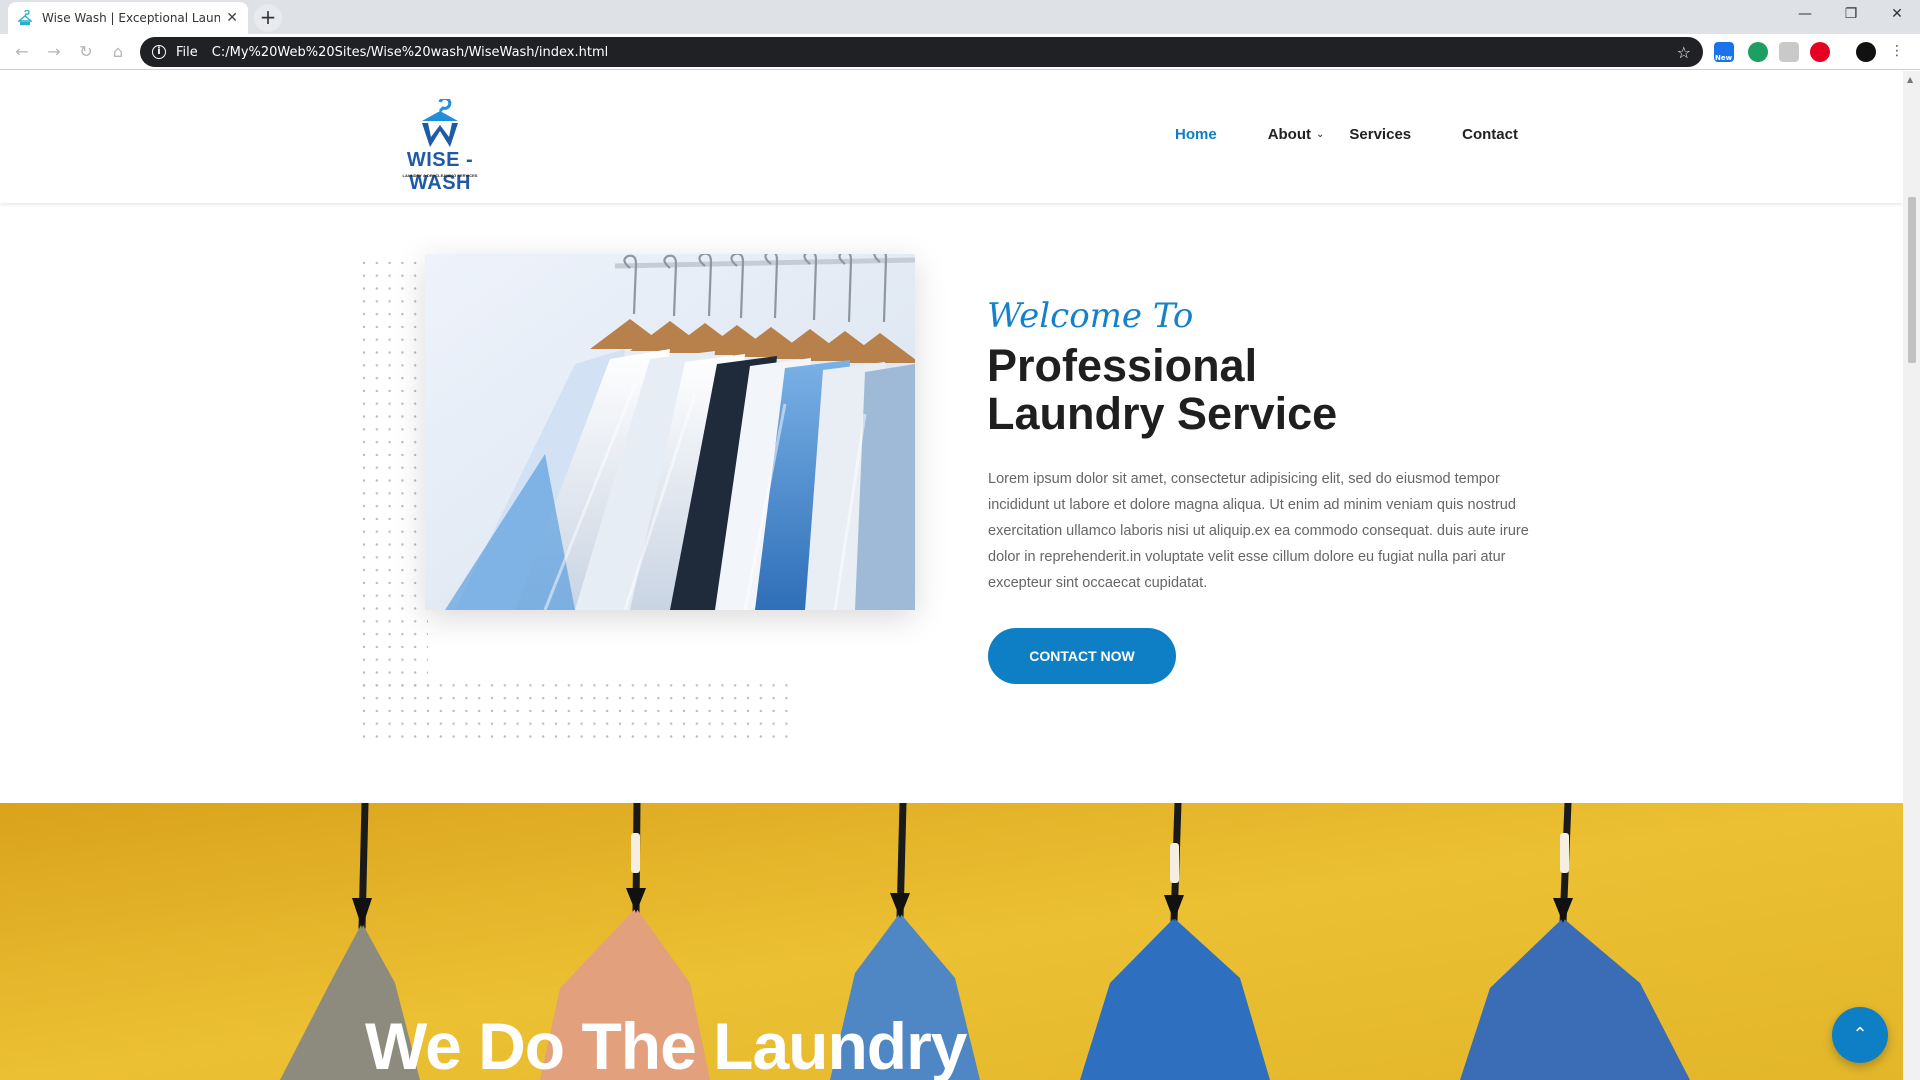 Image resolution: width=1920 pixels, height=1080 pixels. What do you see at coordinates (86, 52) in the screenshot?
I see `reload-icon: ↻` at bounding box center [86, 52].